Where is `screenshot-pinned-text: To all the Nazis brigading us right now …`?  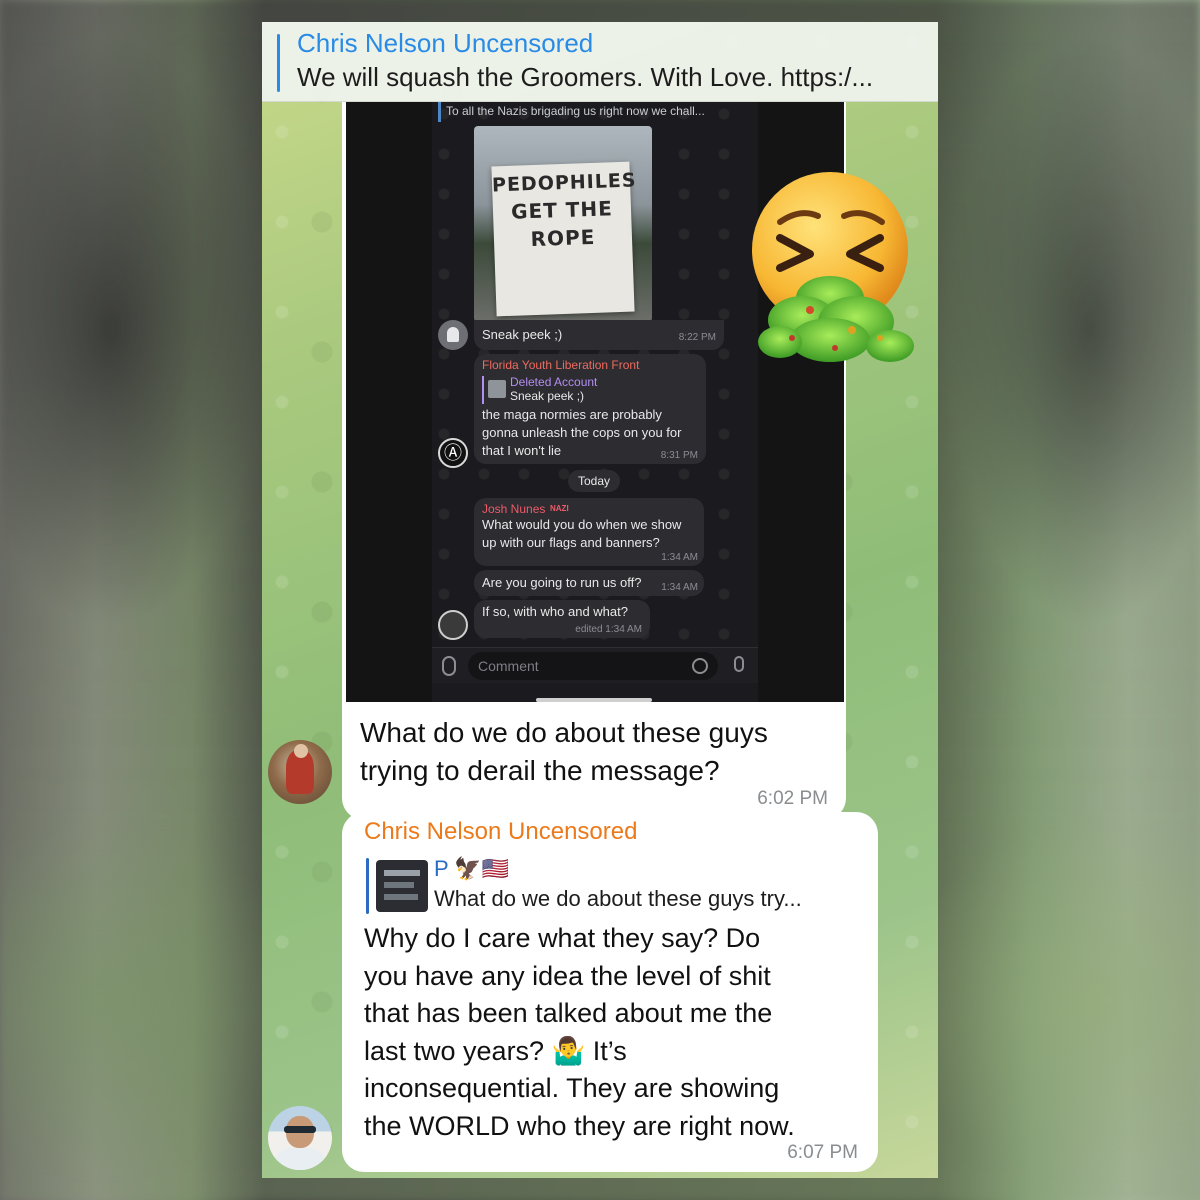 screenshot-pinned-text: To all the Nazis brigading us right now … is located at coordinates (575, 111).